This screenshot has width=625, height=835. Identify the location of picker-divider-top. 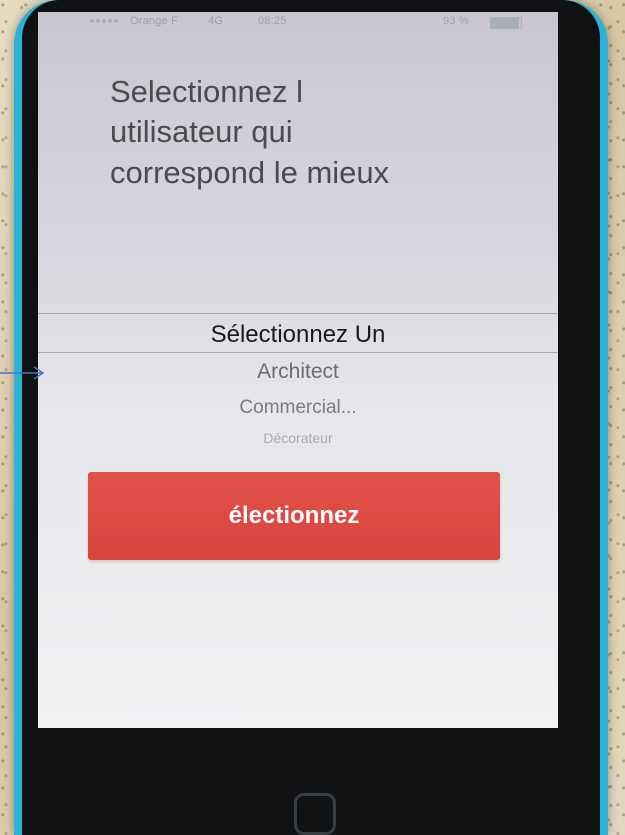
(298, 313).